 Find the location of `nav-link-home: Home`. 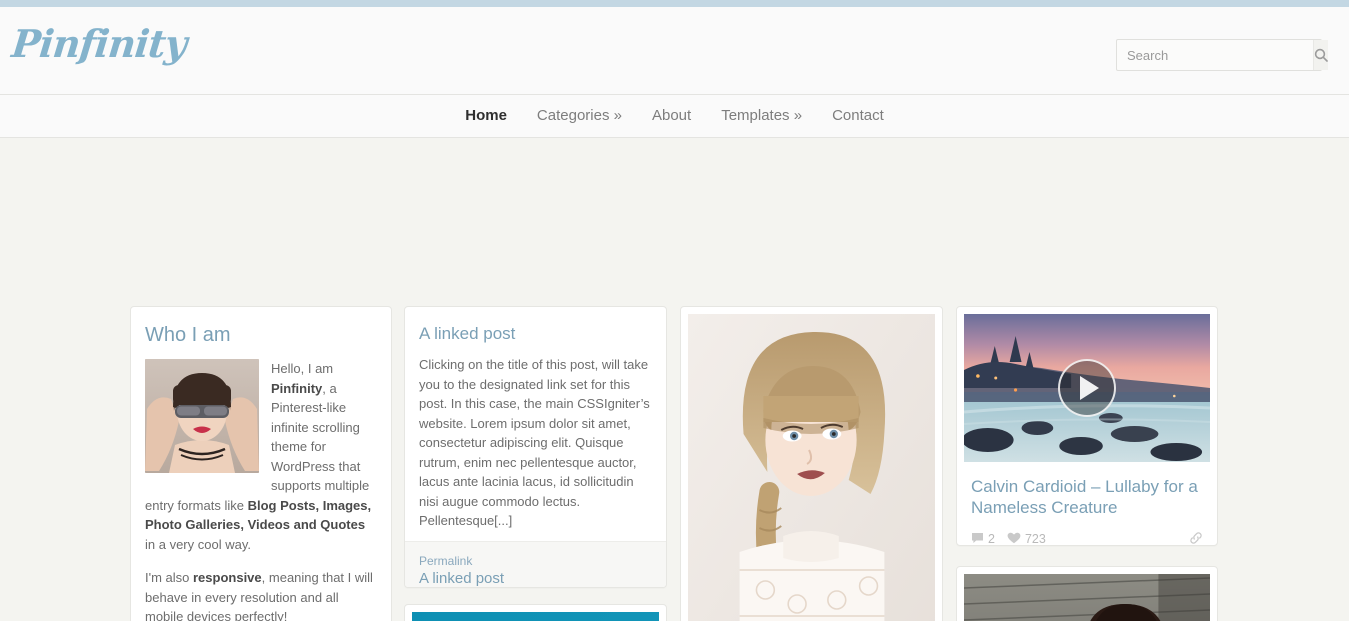

nav-link-home: Home is located at coordinates (486, 116).